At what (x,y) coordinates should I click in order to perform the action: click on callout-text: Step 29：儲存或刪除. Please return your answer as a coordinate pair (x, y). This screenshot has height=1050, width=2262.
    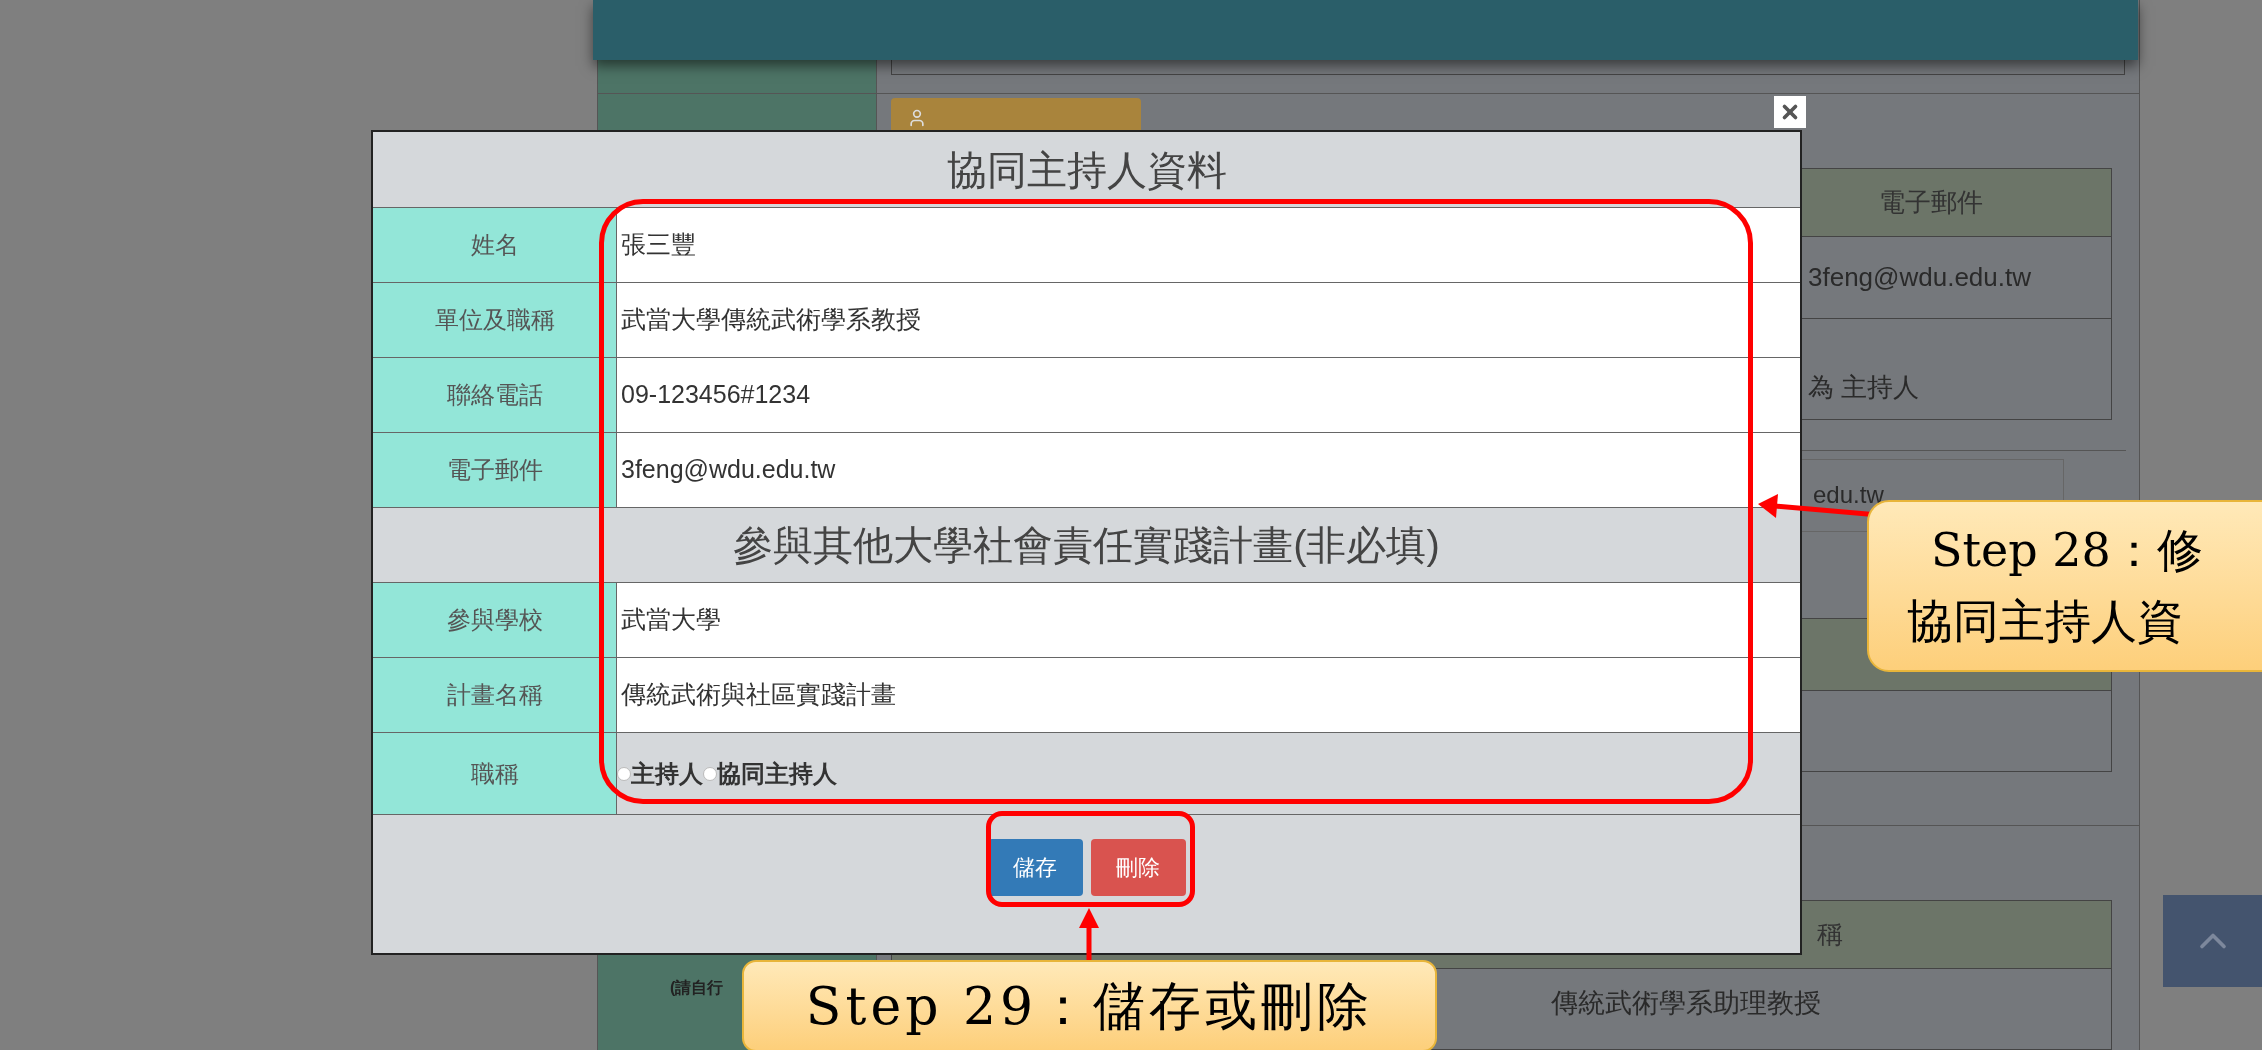
    Looking at the image, I should click on (1089, 1006).